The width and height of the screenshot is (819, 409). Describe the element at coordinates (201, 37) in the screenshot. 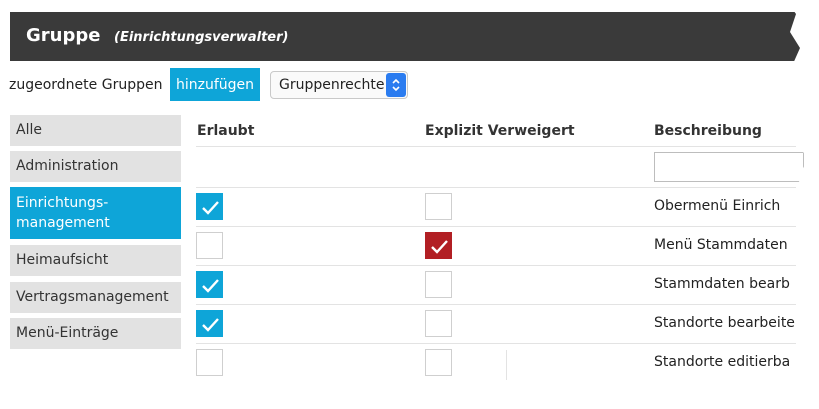

I see `page-subtitle: (Einrichtungsverwalter)` at that location.